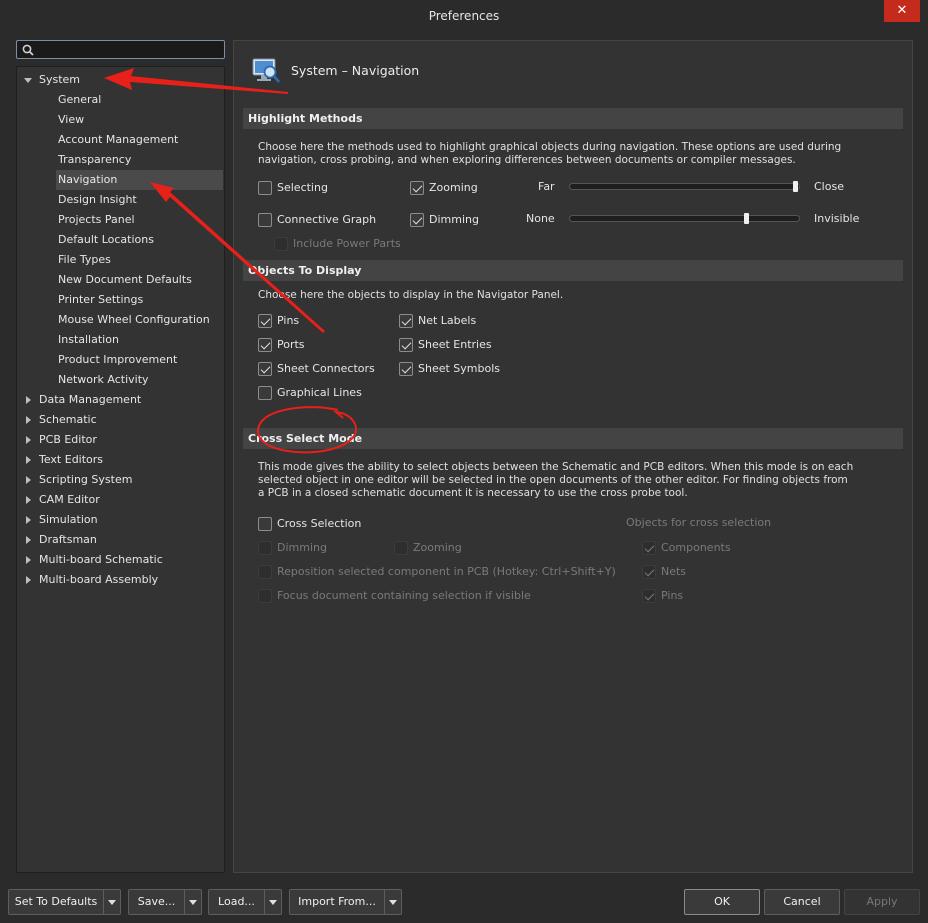 This screenshot has width=928, height=923. I want to click on highlight-methods-header: Highlight Methods, so click(573, 118).